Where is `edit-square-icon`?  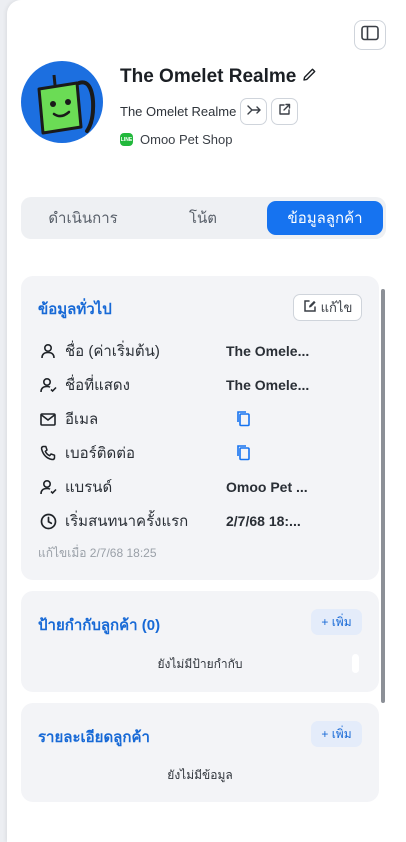 edit-square-icon is located at coordinates (310, 307).